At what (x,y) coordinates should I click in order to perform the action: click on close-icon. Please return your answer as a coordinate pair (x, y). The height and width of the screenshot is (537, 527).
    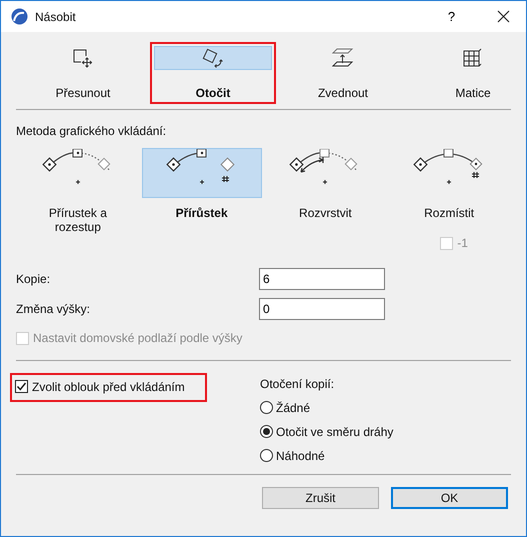
    Looking at the image, I should click on (503, 16).